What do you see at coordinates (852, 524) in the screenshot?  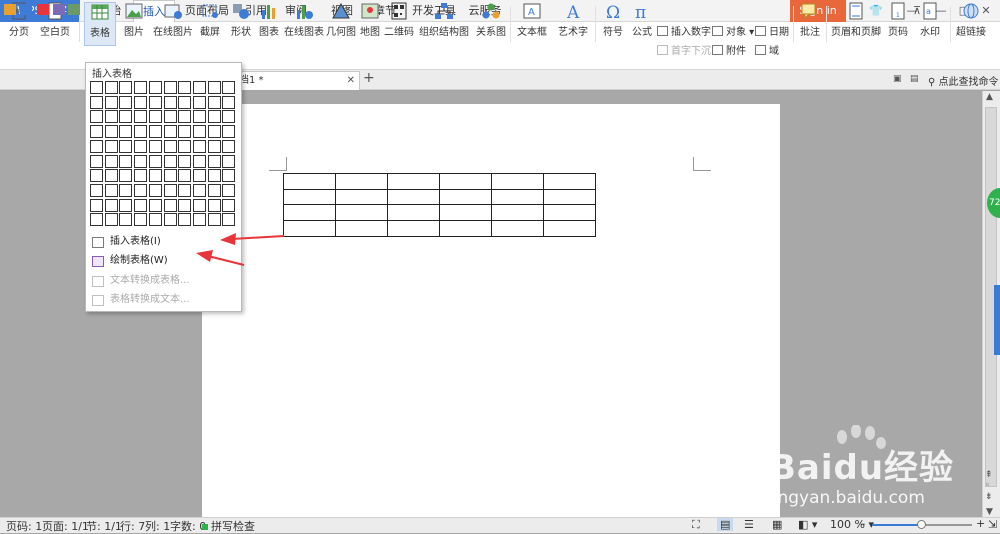 I see `zoom-level: 100 % ▾` at bounding box center [852, 524].